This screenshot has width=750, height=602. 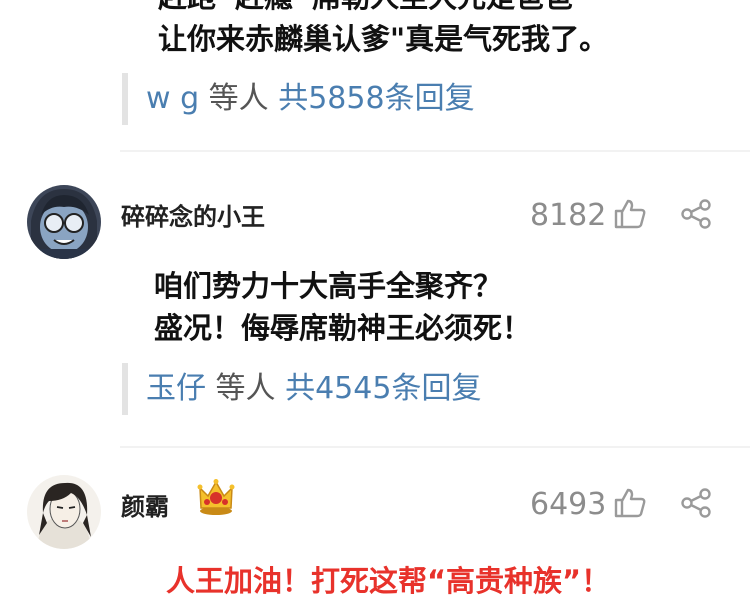 I want to click on reply-users: w g, so click(x=172, y=98).